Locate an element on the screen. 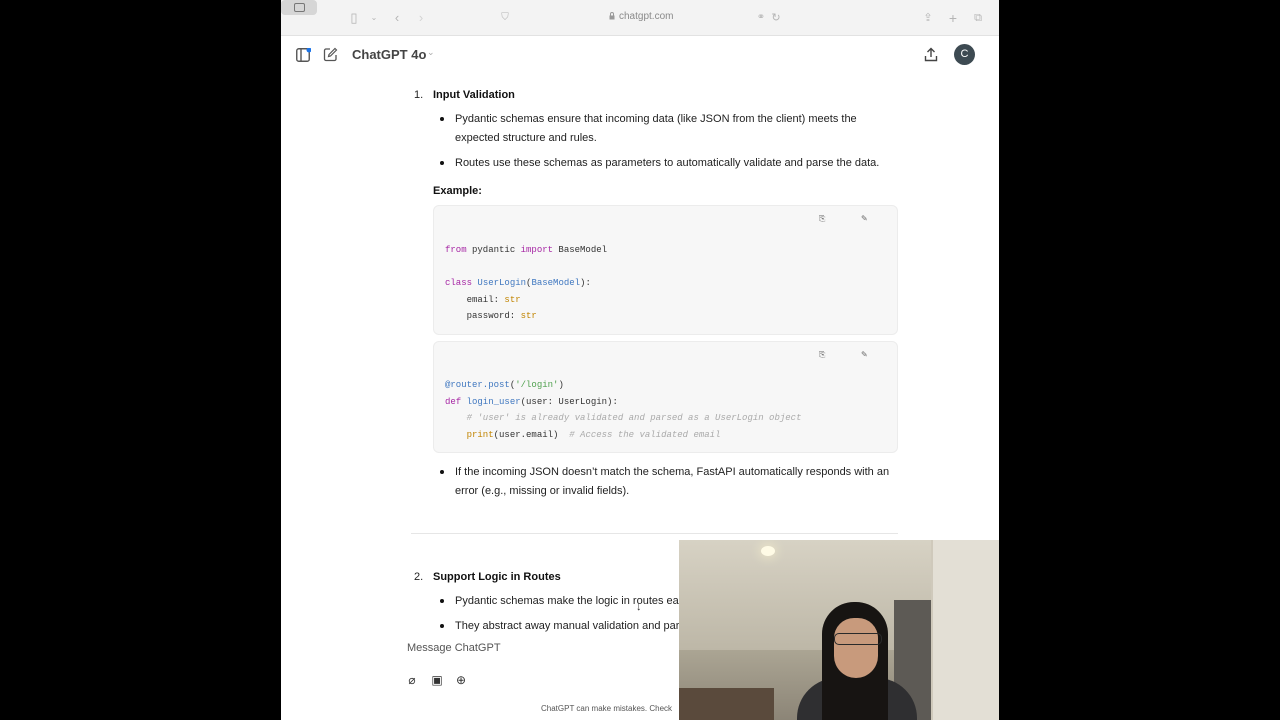  new-tab-icon: + is located at coordinates (953, 18).